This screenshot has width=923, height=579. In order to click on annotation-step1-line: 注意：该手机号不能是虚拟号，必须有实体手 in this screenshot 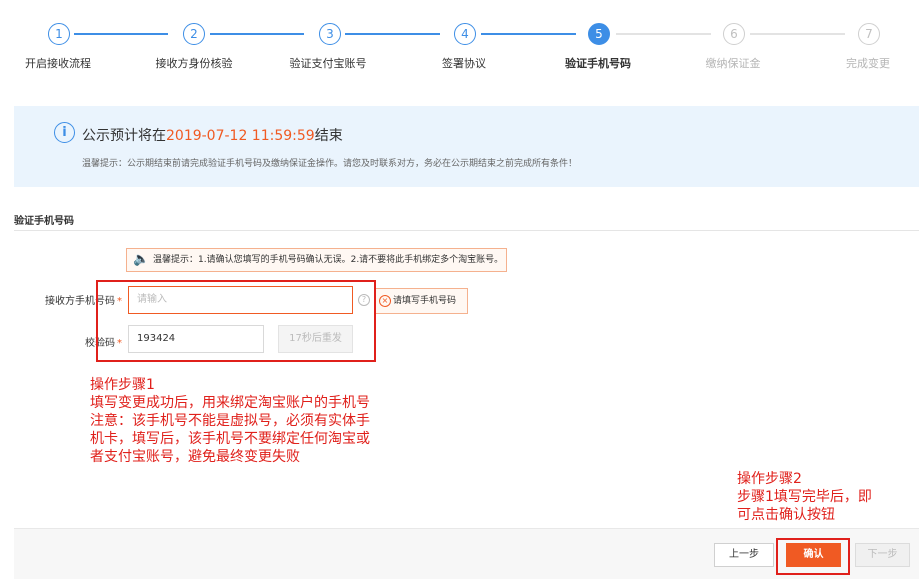, I will do `click(230, 421)`.